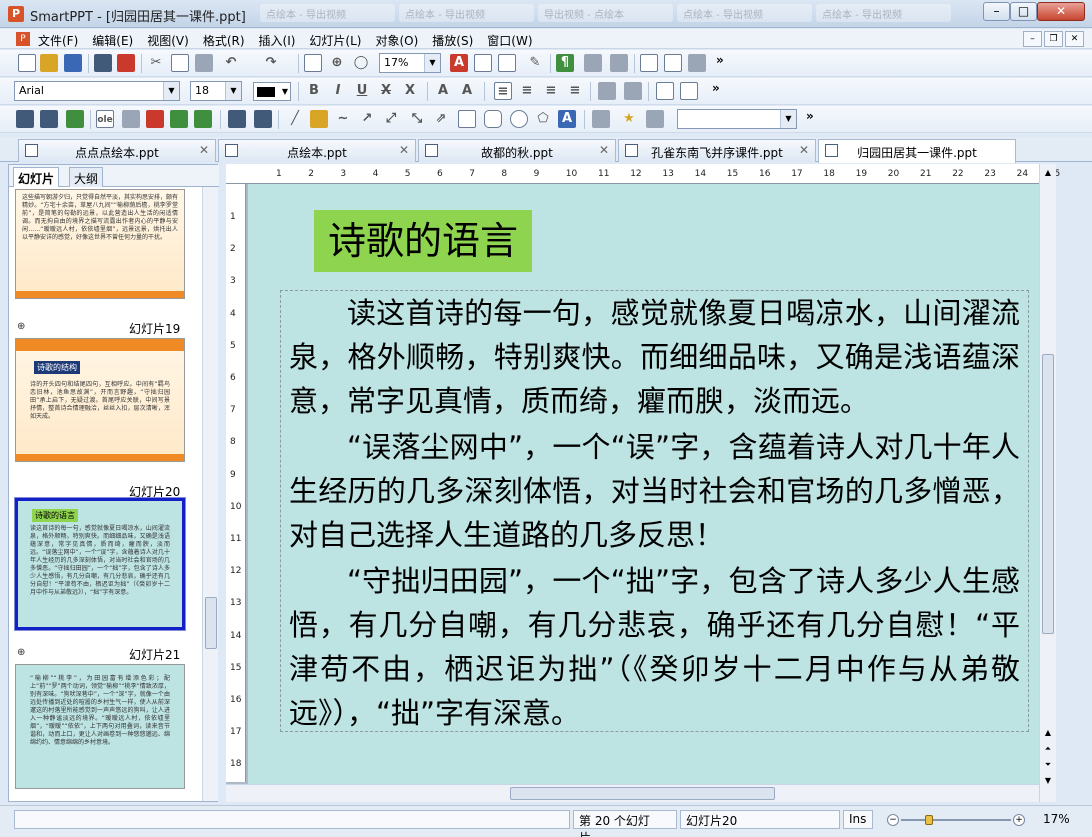  I want to click on decrease-indent-icon, so click(607, 91).